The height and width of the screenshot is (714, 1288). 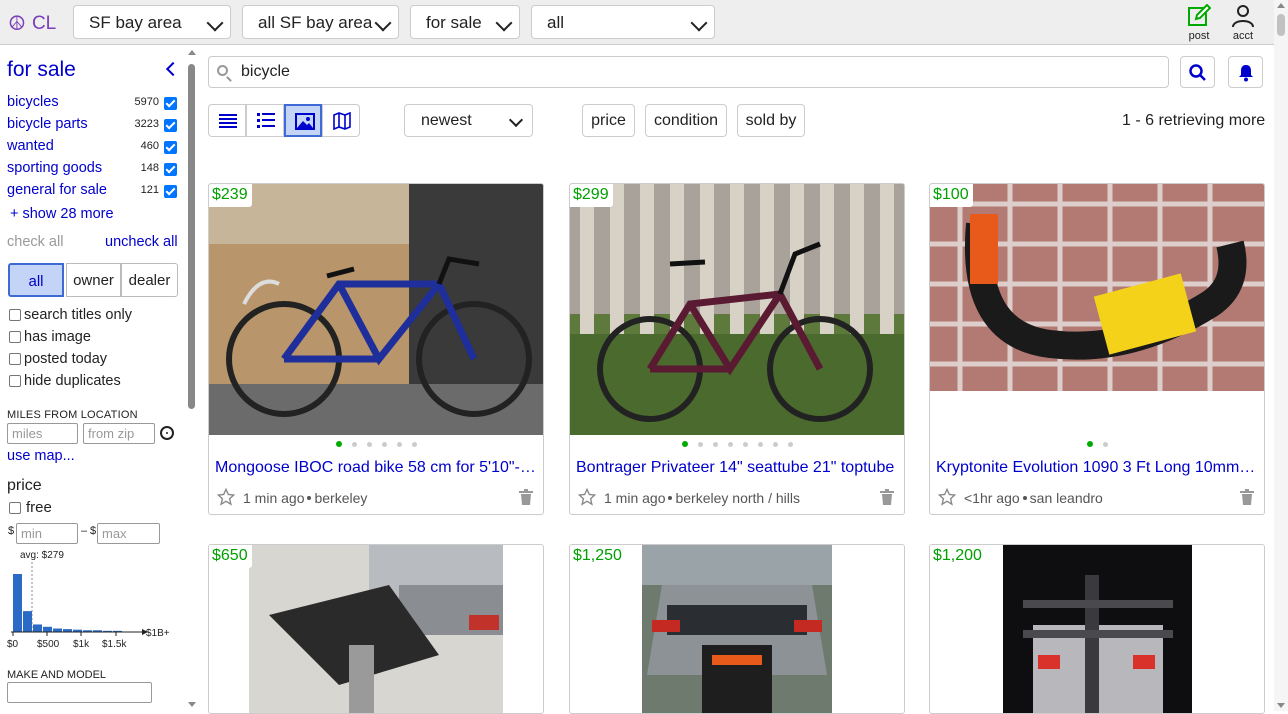 What do you see at coordinates (227, 120) in the screenshot?
I see `view-list-button` at bounding box center [227, 120].